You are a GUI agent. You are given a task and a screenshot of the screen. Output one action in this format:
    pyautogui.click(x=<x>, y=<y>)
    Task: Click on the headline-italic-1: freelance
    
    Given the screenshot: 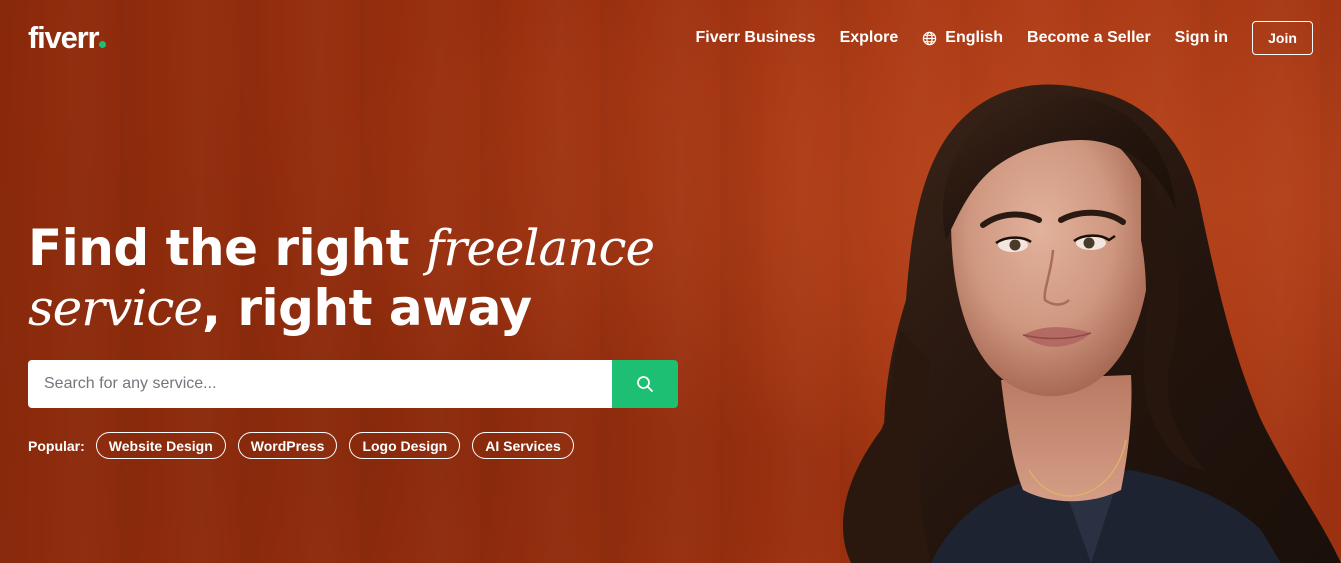 What is the action you would take?
    pyautogui.click(x=540, y=248)
    